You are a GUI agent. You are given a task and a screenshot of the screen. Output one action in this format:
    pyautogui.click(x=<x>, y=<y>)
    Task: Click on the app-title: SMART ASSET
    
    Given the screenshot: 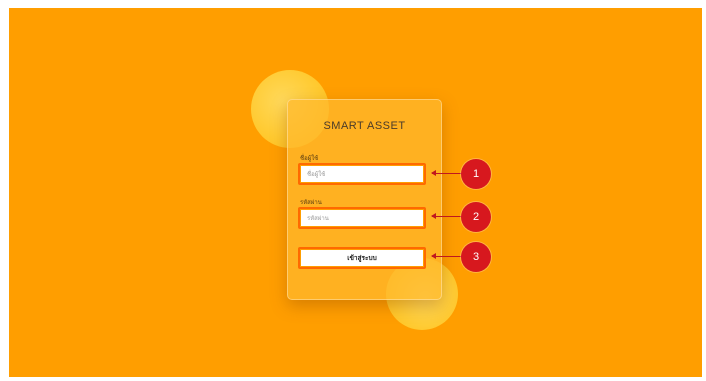 What is the action you would take?
    pyautogui.click(x=364, y=126)
    